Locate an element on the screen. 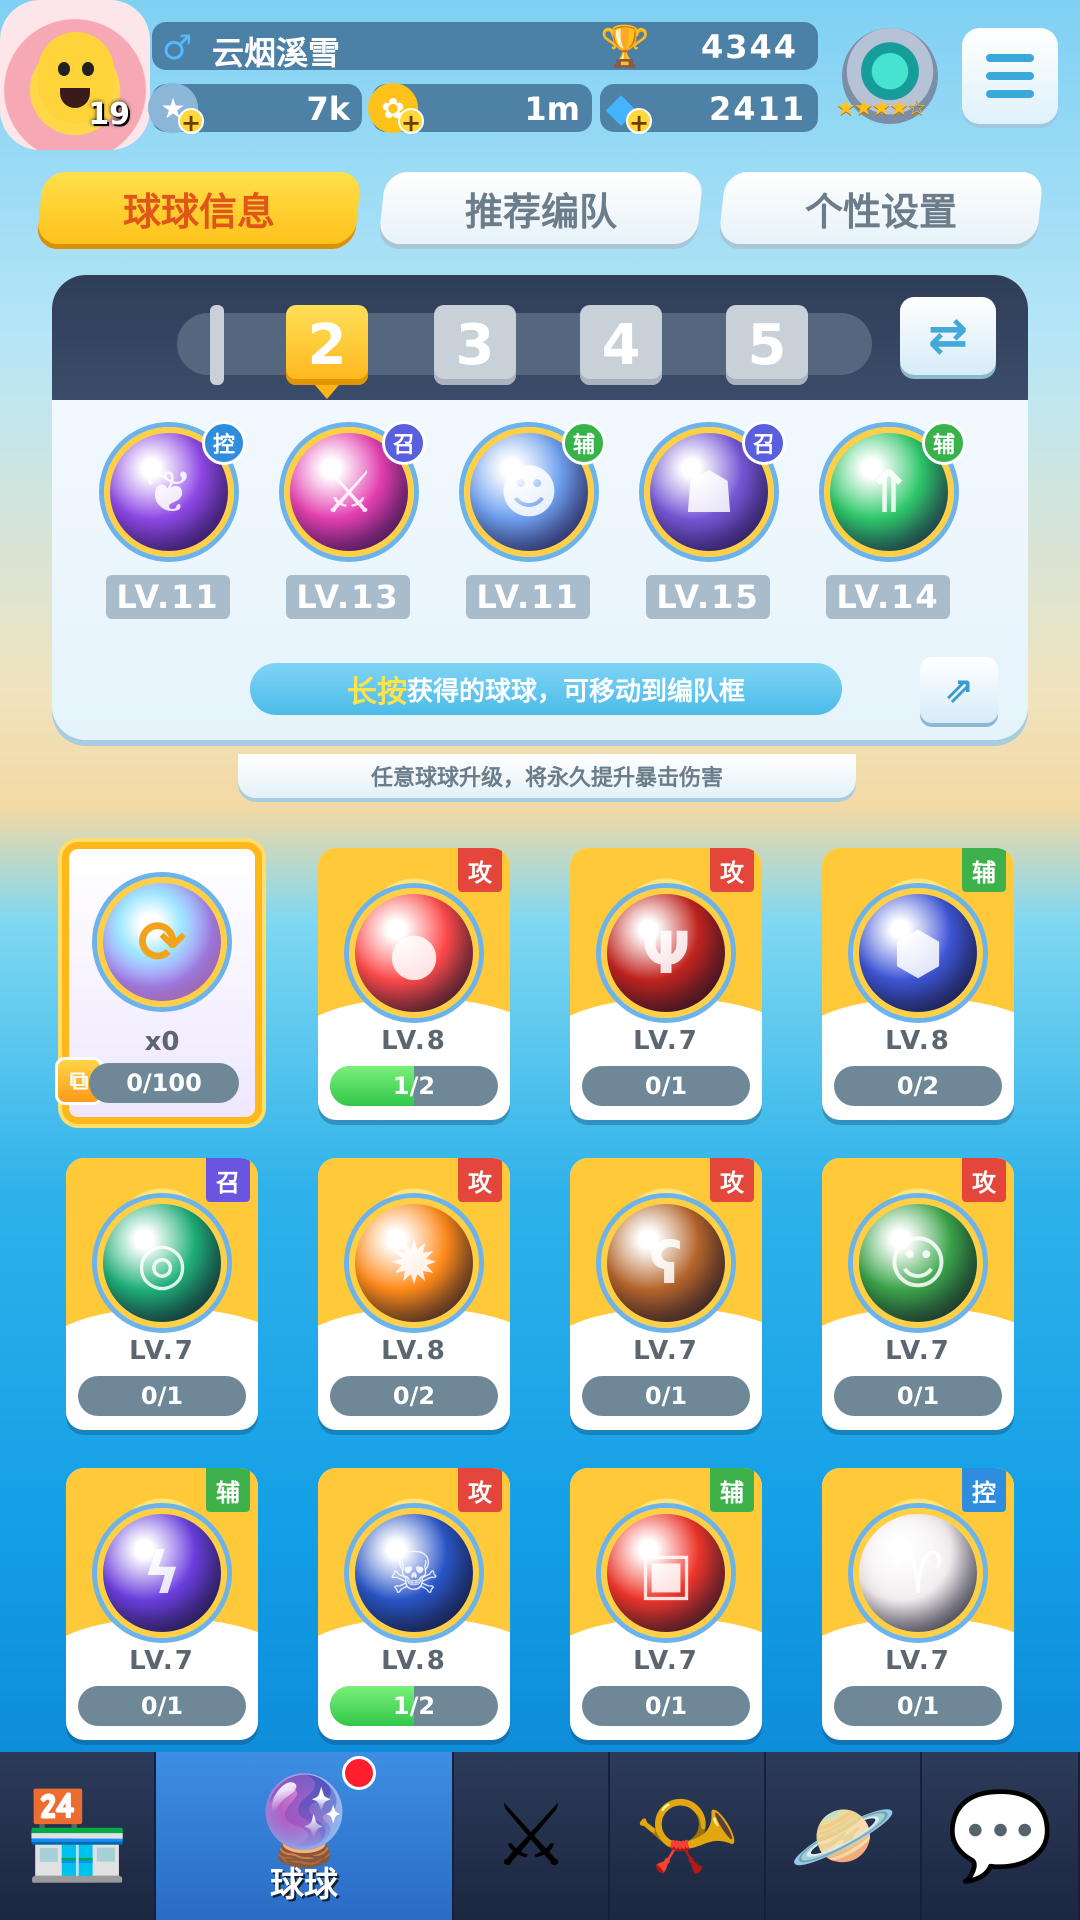  tab-personal-settings: 个性设置 is located at coordinates (881, 208).